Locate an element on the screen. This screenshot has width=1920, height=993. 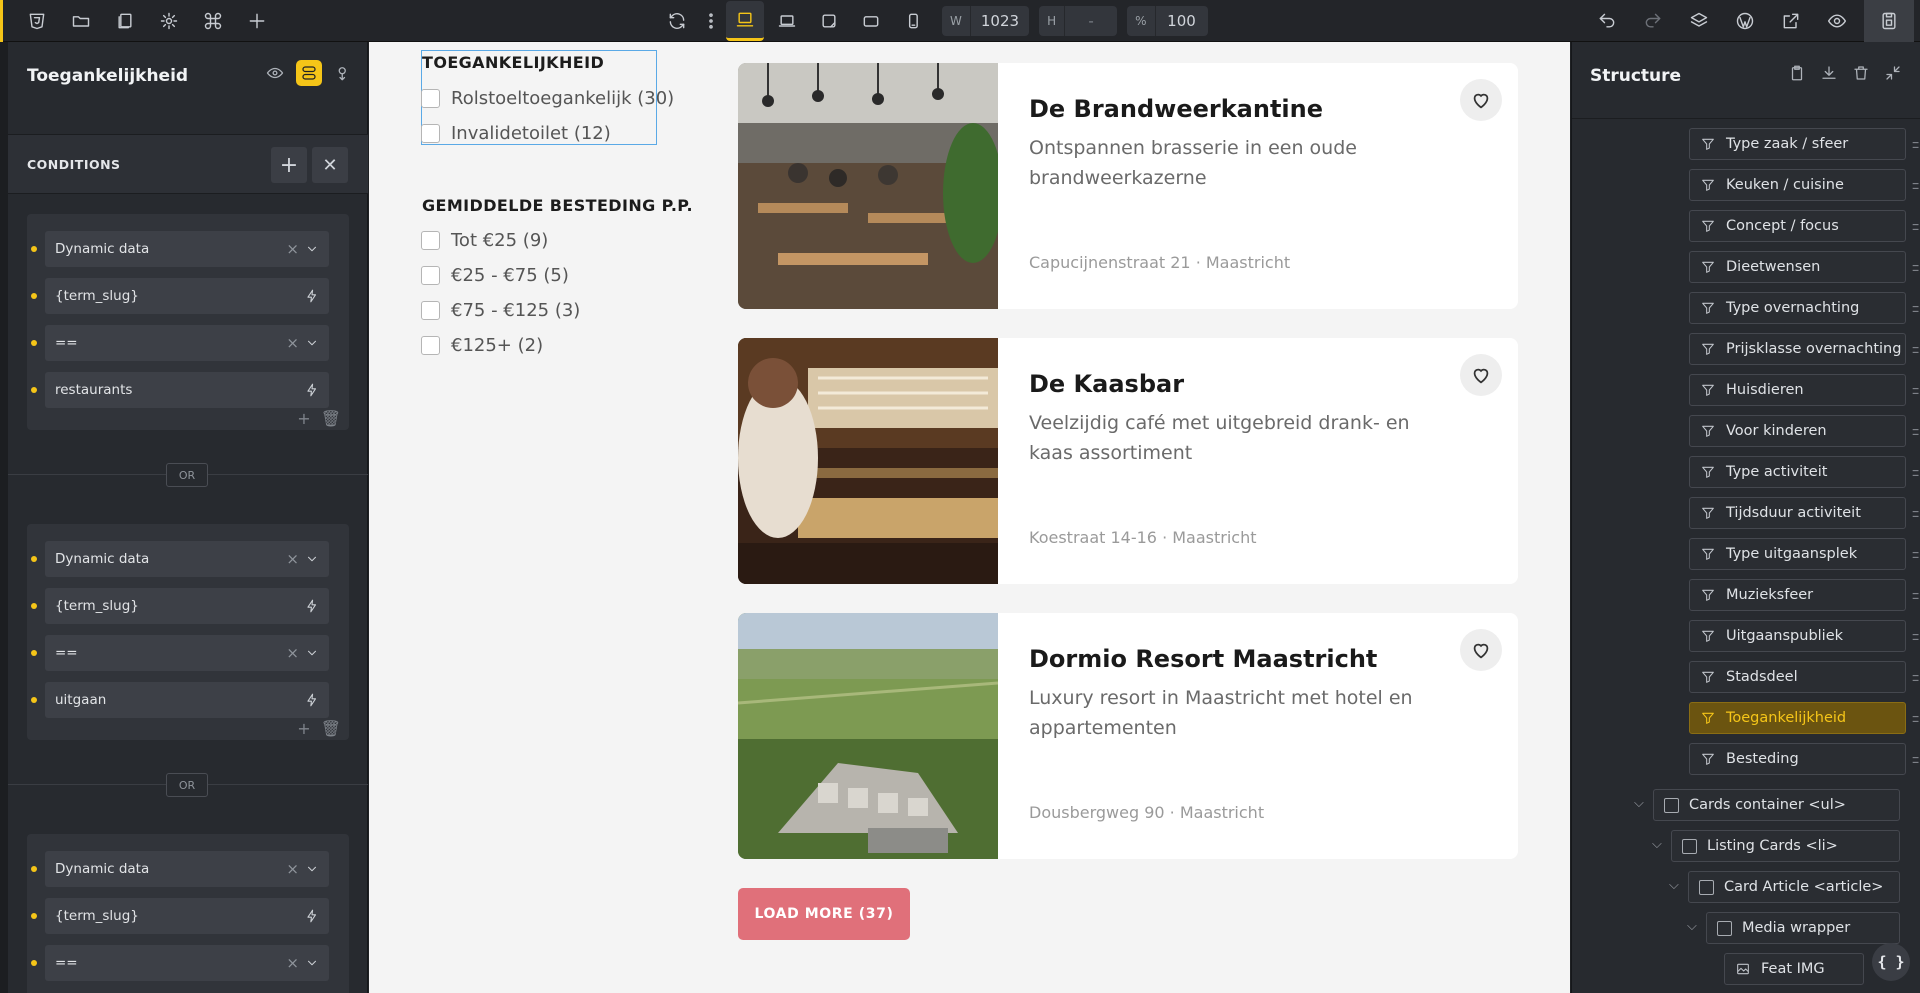
close-conditions-button: ✕ is located at coordinates (330, 165).